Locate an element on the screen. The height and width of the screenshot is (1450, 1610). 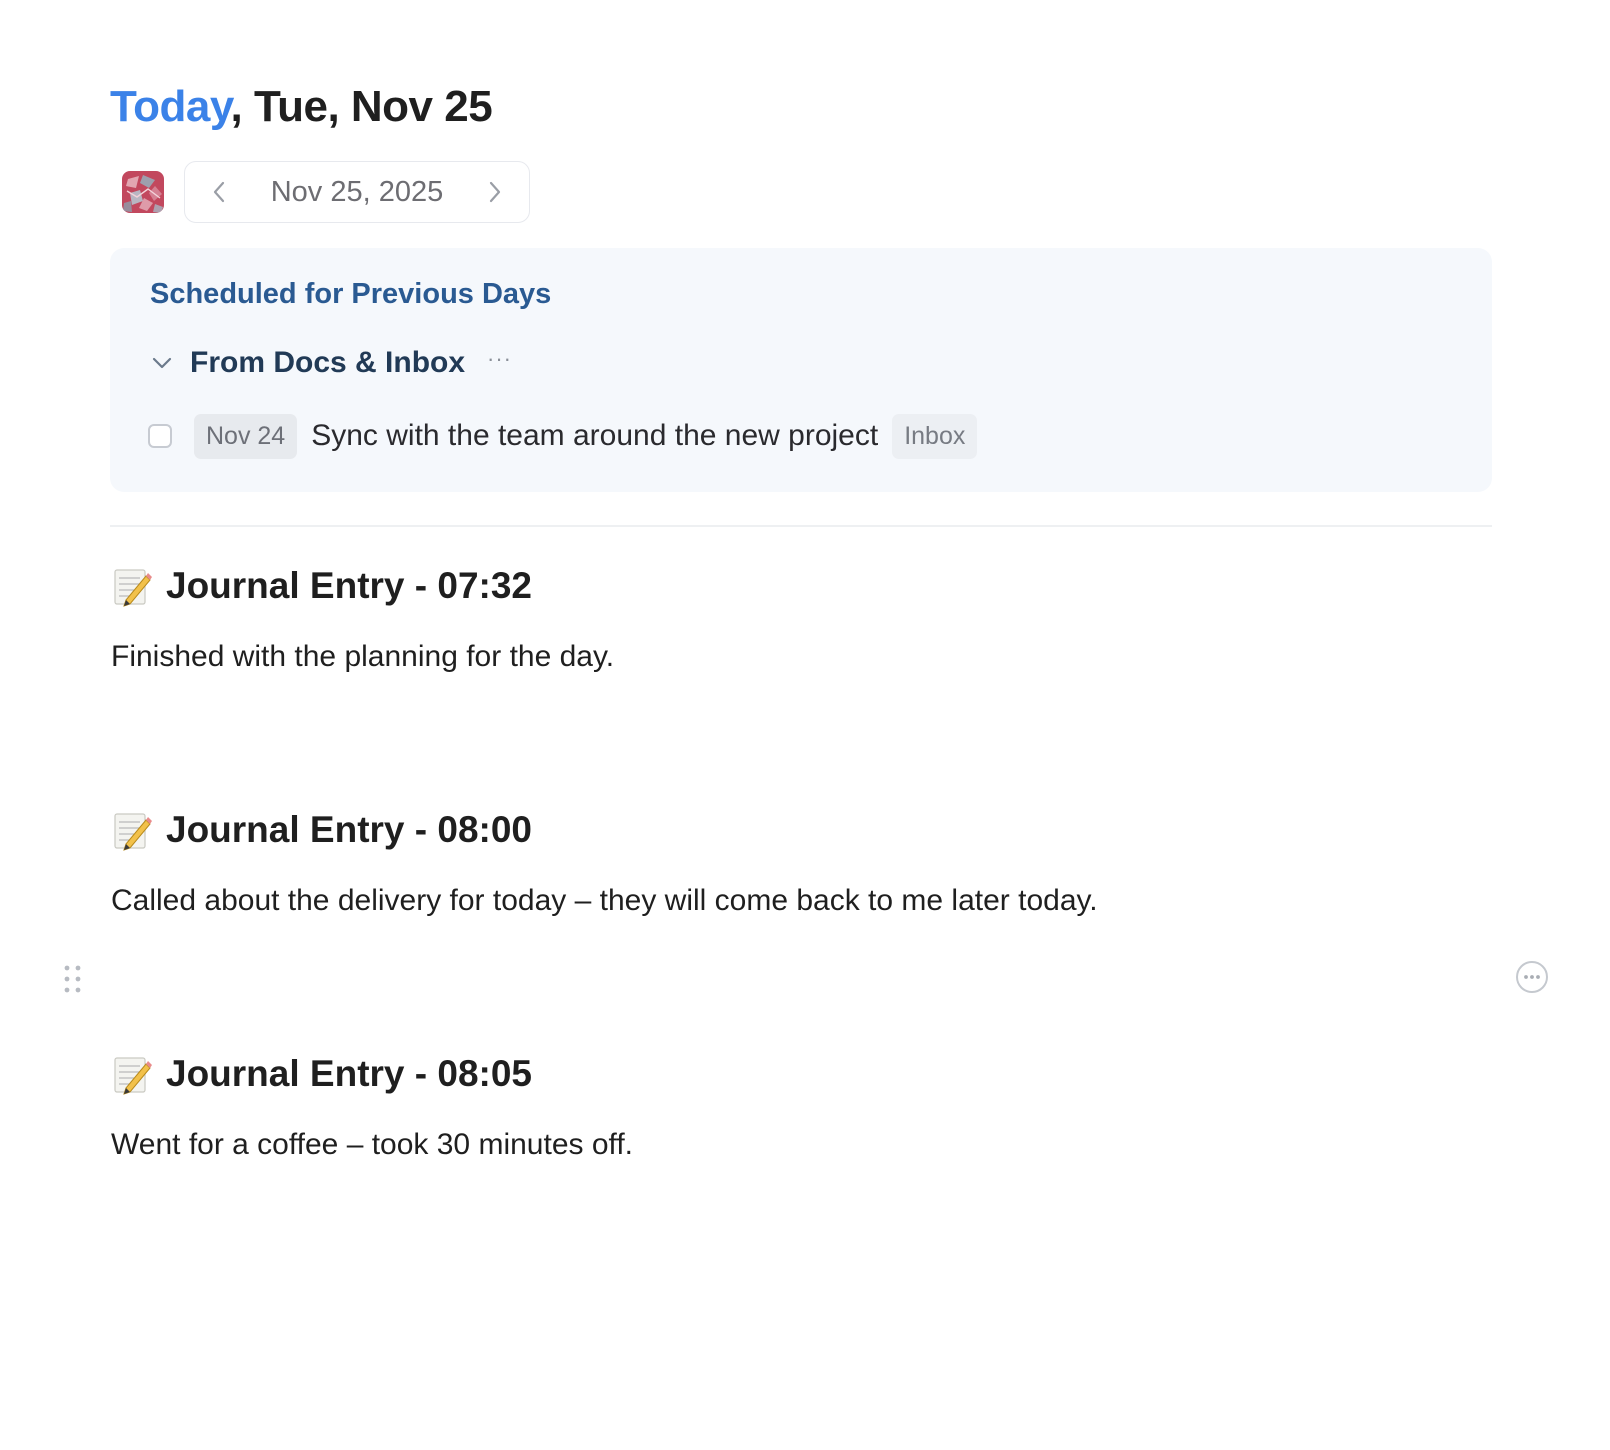
previous-day-button is located at coordinates (219, 192).